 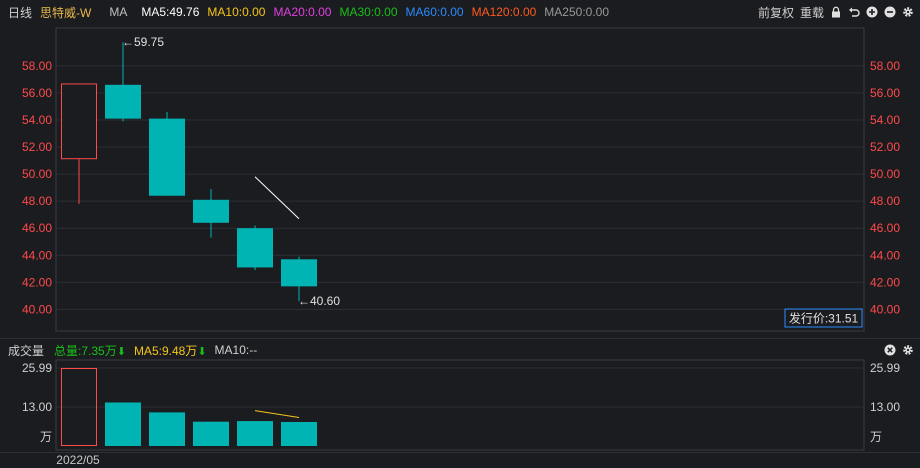 What do you see at coordinates (37, 407) in the screenshot?
I see `volume-tick-left: 13.00` at bounding box center [37, 407].